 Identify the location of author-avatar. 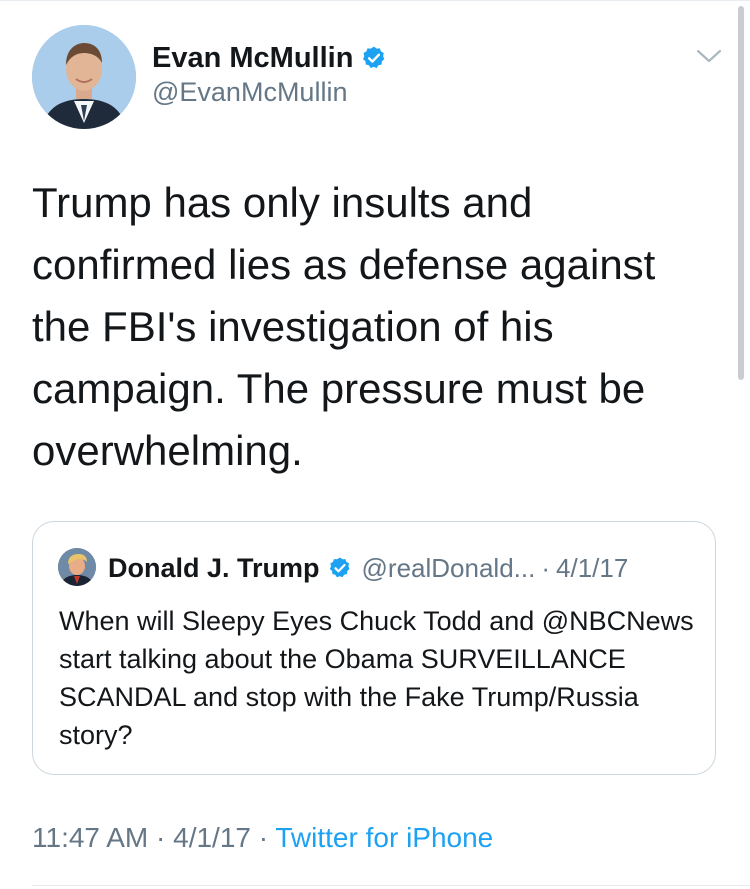
(84, 77).